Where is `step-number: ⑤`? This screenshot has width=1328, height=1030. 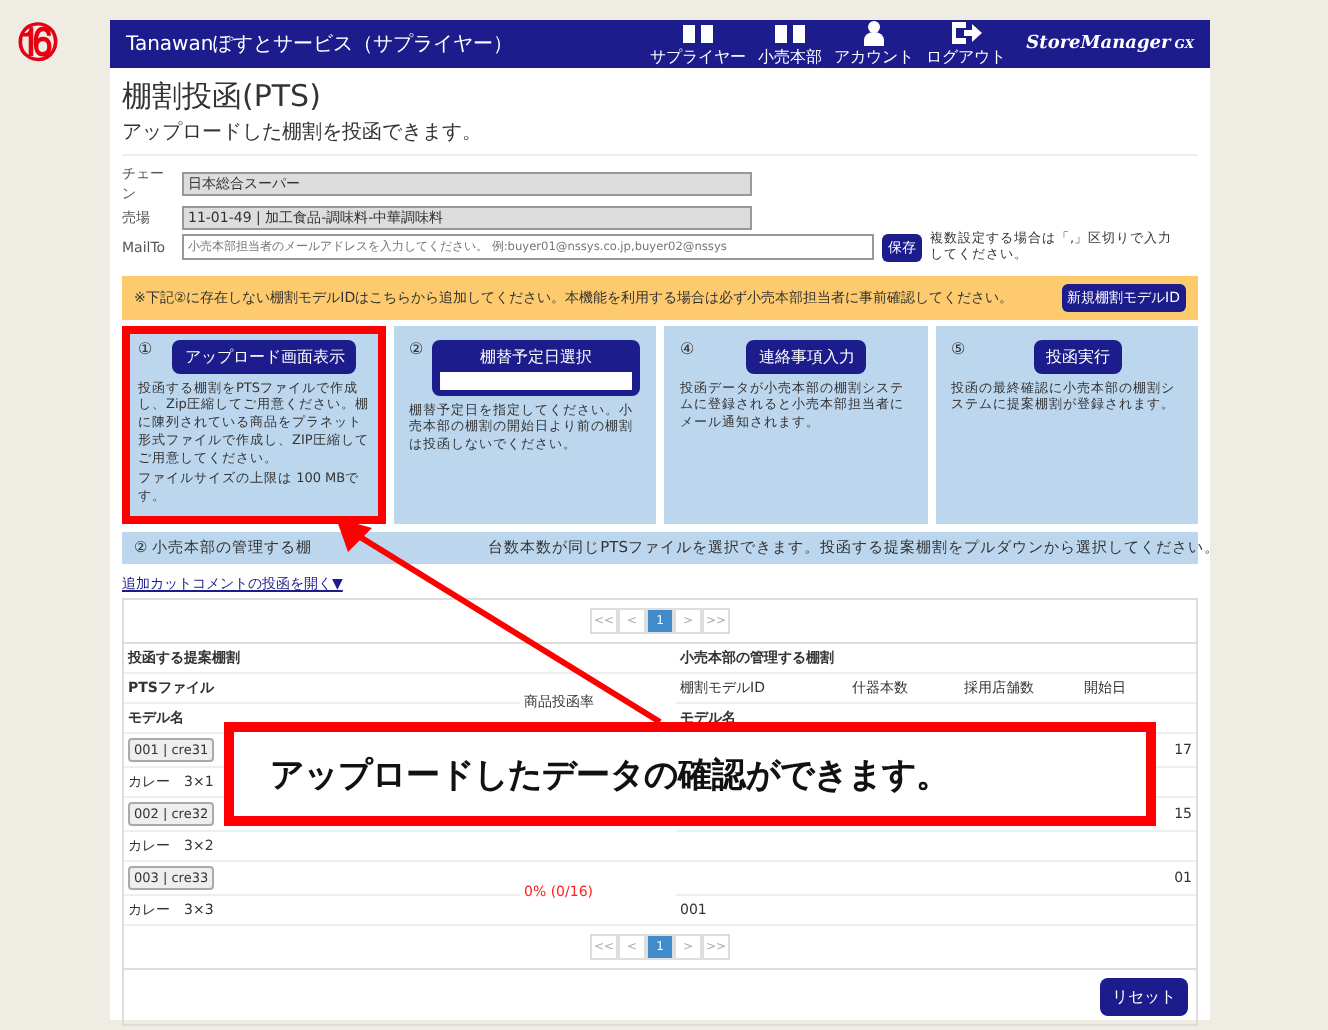 step-number: ⑤ is located at coordinates (958, 348).